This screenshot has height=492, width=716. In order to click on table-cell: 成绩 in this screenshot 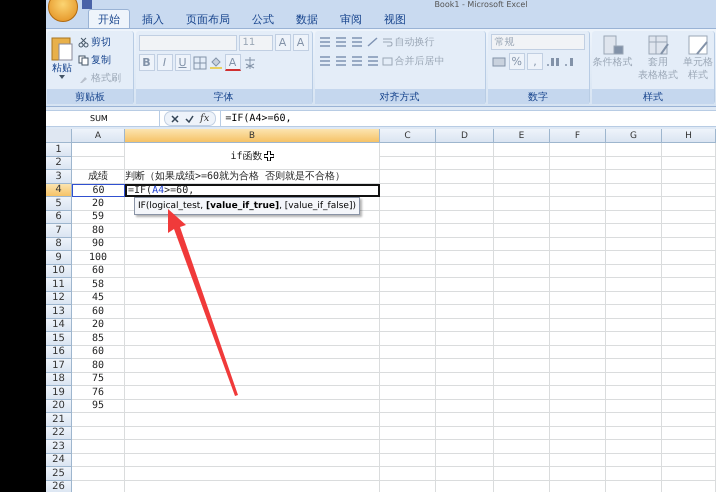, I will do `click(98, 177)`.